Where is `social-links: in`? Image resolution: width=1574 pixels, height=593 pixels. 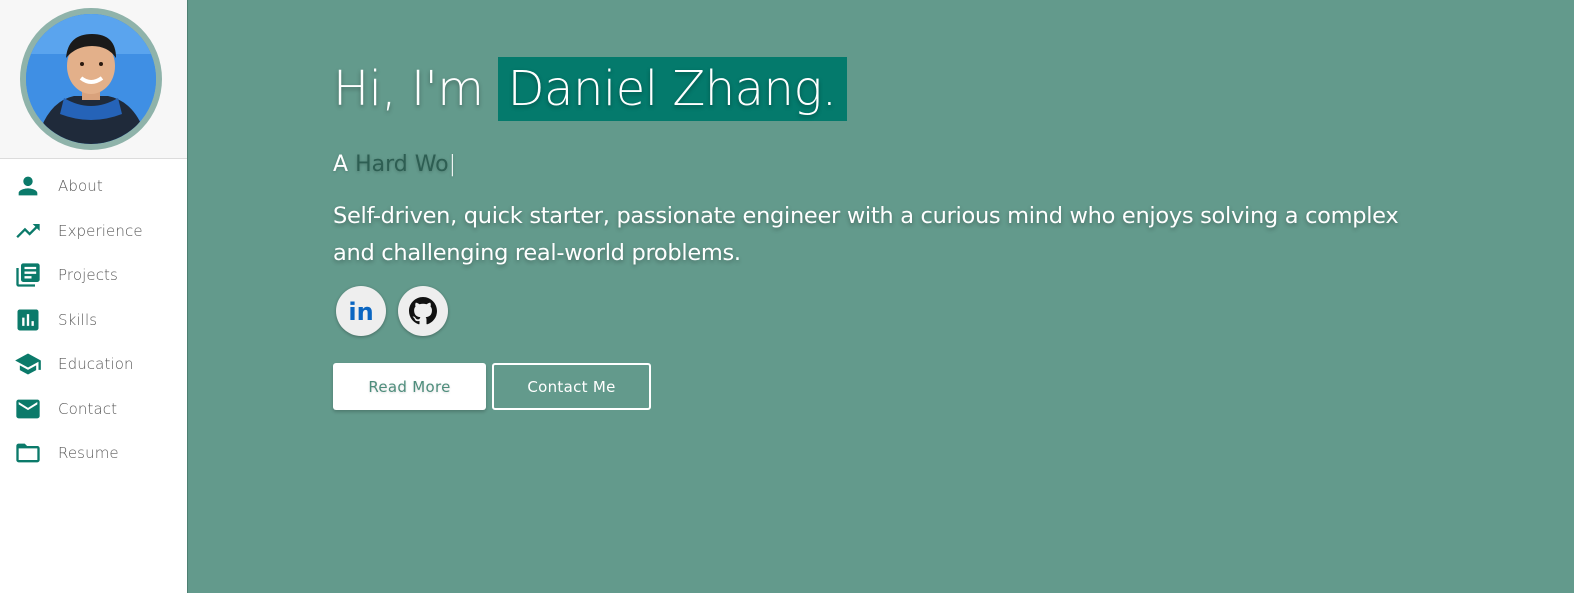 social-links: in is located at coordinates (392, 311).